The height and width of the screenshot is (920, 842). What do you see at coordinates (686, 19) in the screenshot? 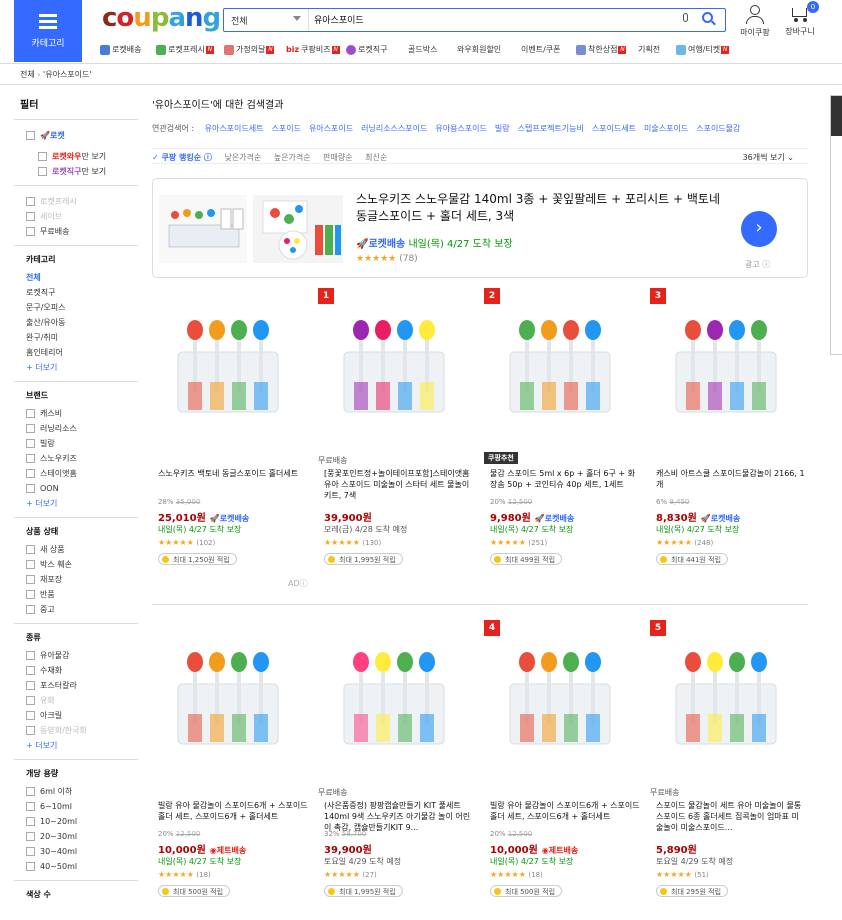
I see `mic-icon` at bounding box center [686, 19].